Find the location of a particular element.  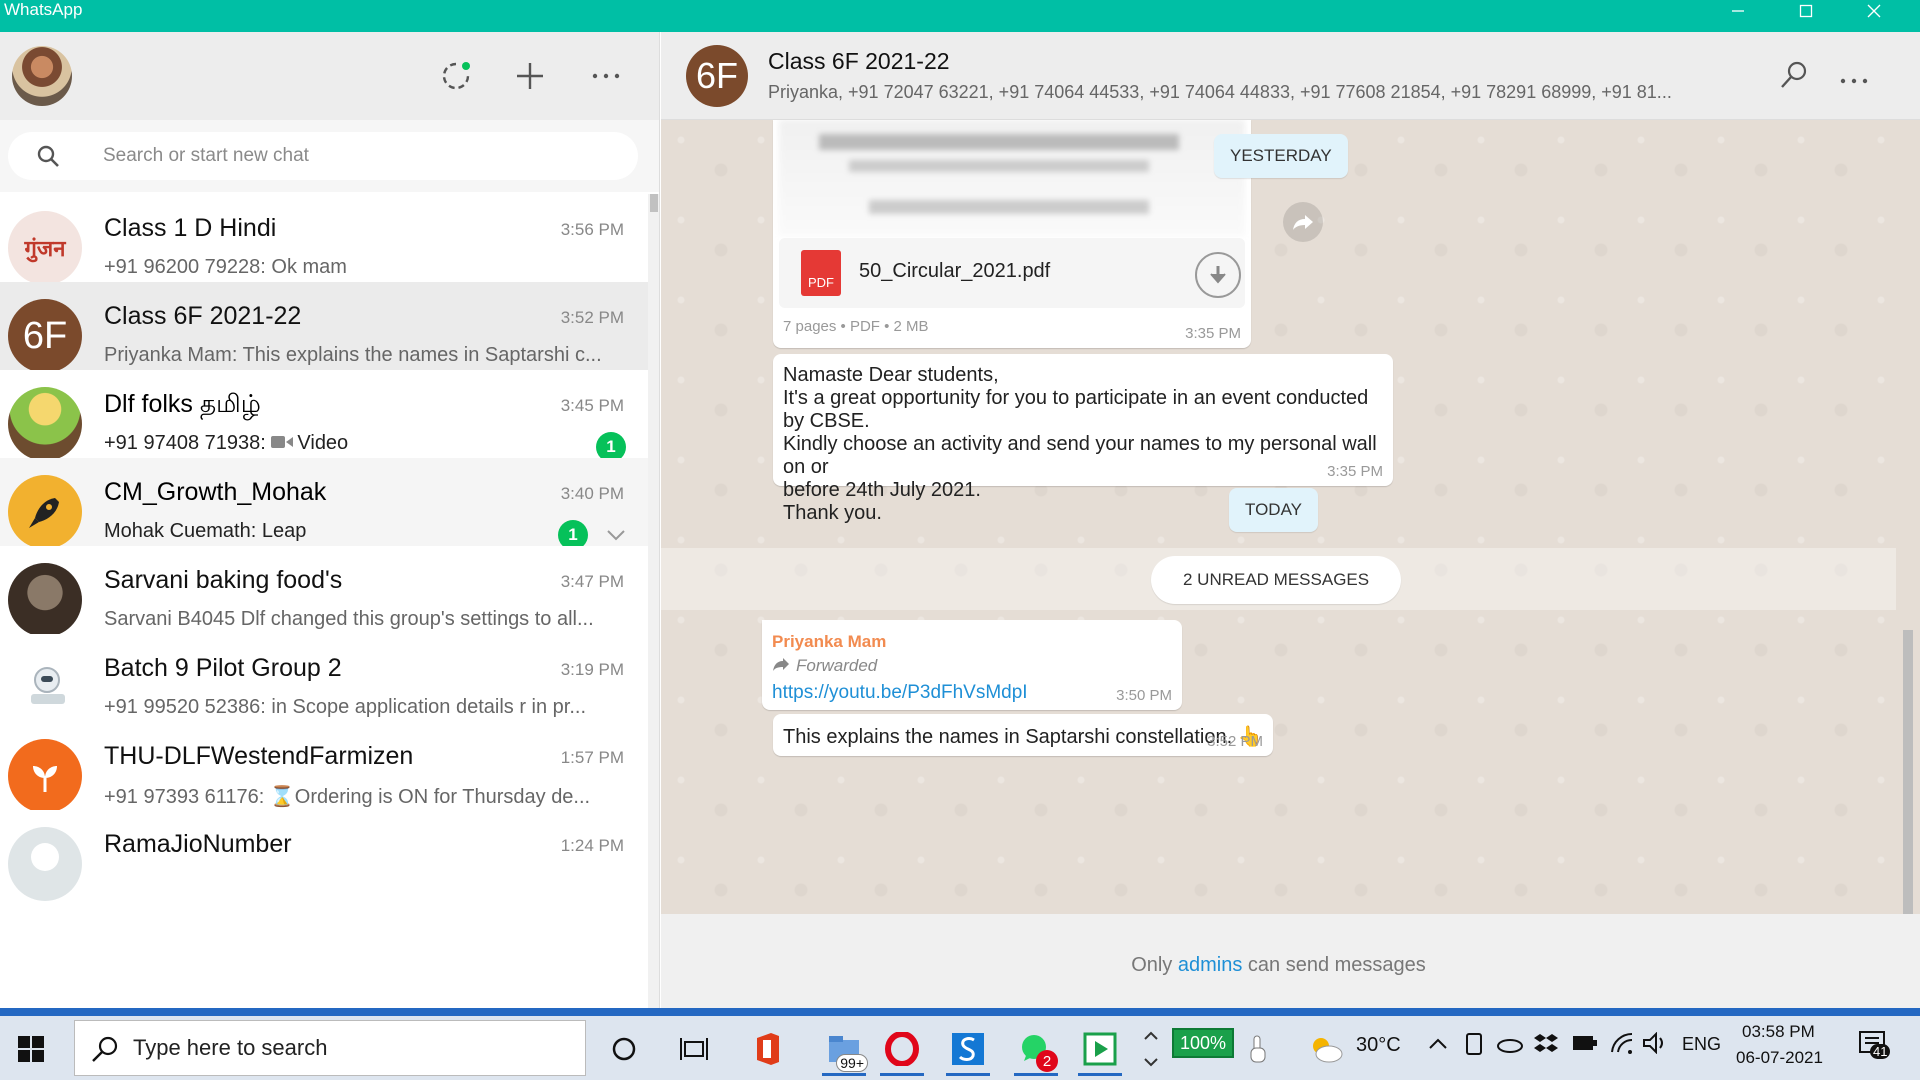

maximize-button is located at coordinates (1806, 11).